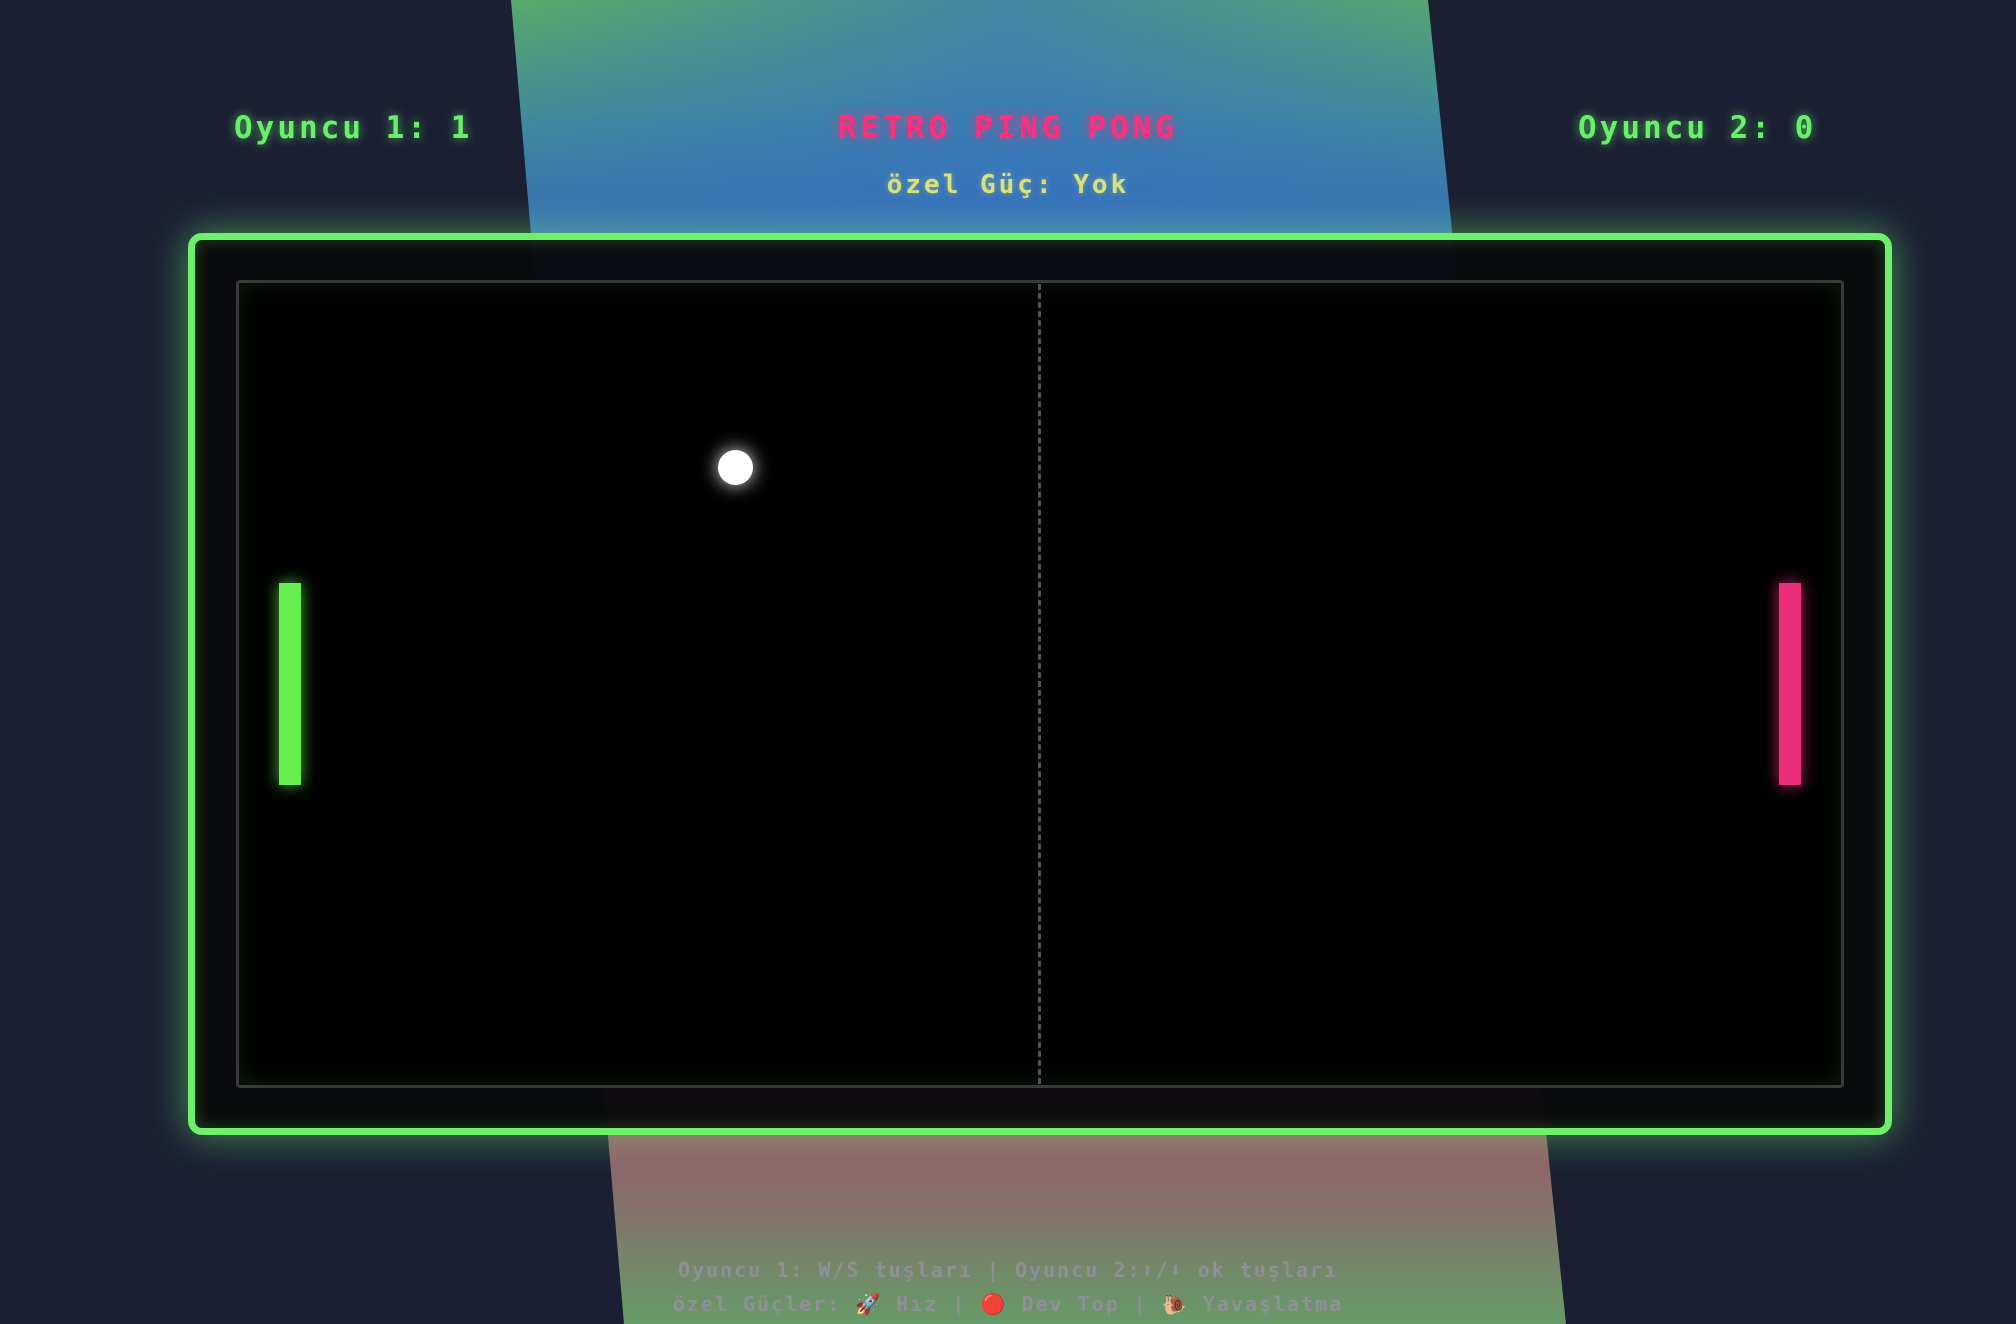 The image size is (2016, 1324). Describe the element at coordinates (994, 1304) in the screenshot. I see `red-ball-icon: 🔴` at that location.